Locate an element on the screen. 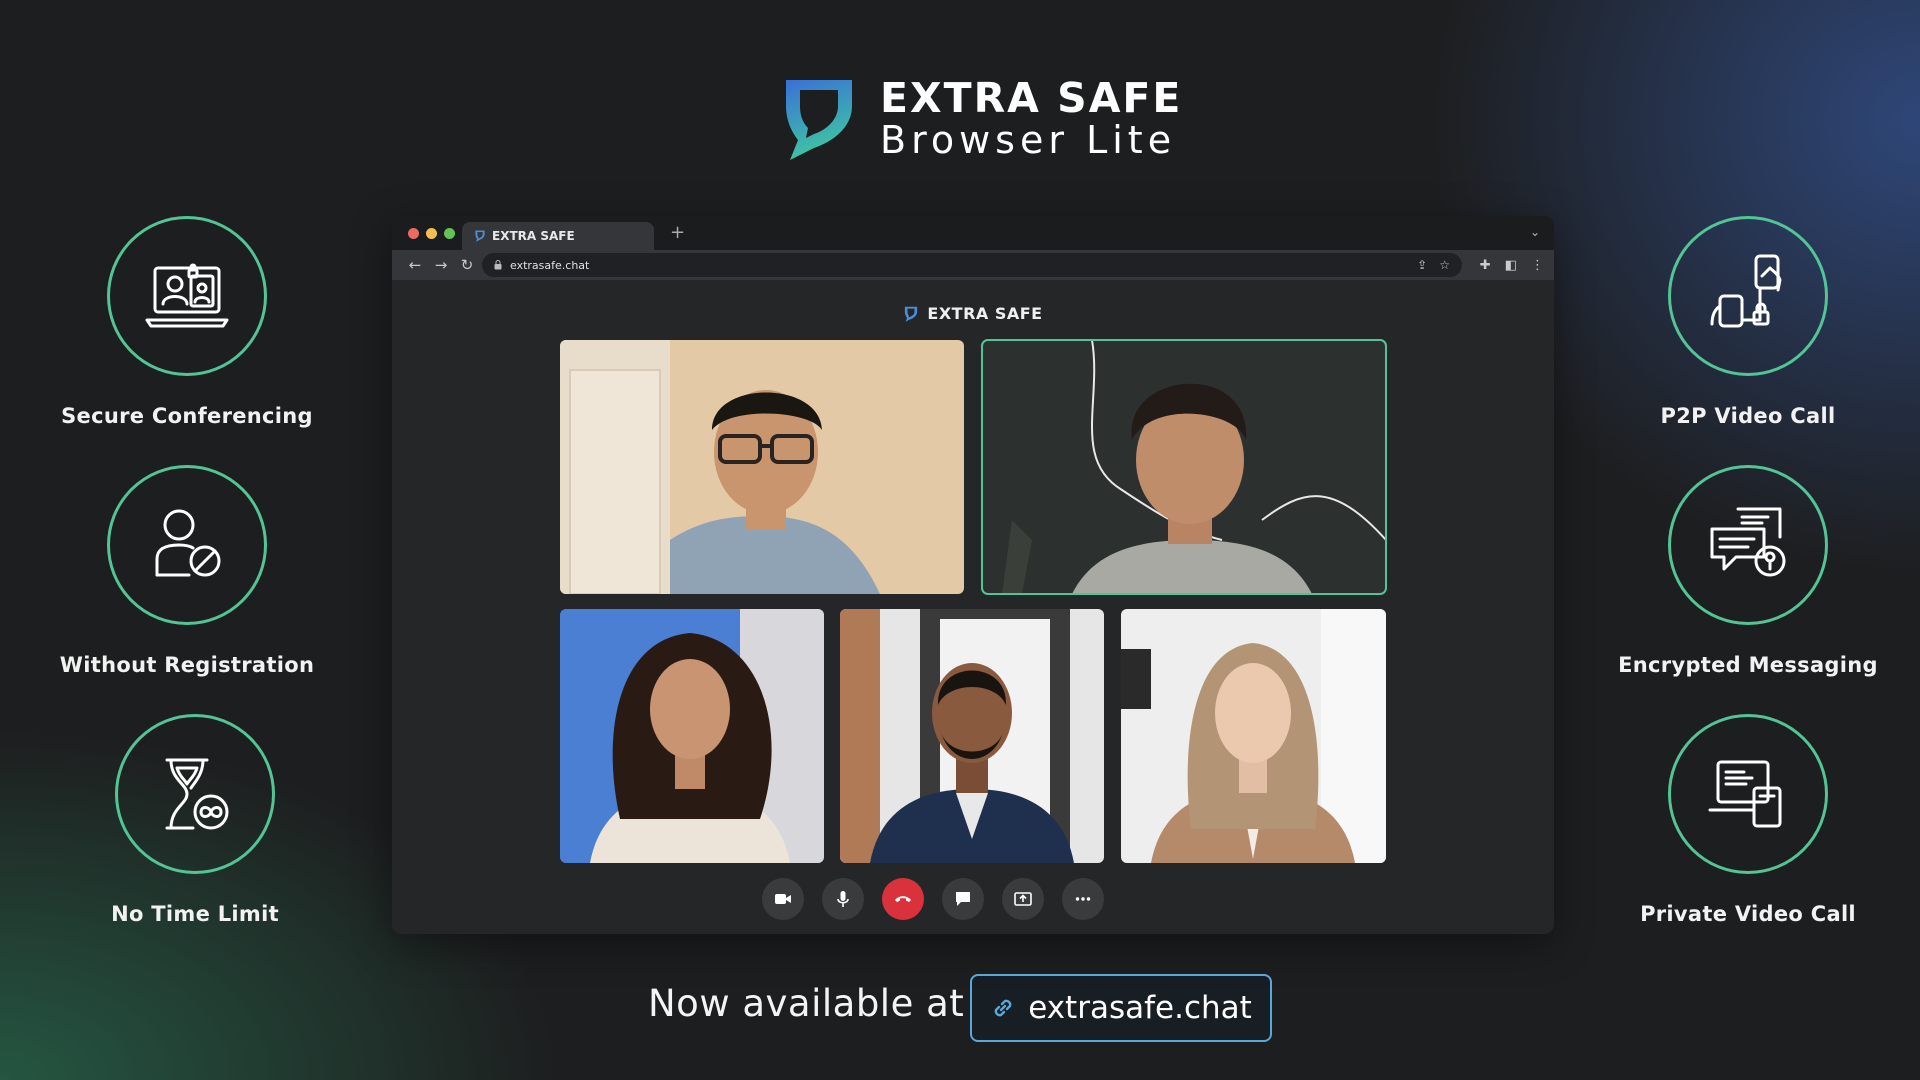 The width and height of the screenshot is (1920, 1080). feature-private-video-call: Private Video Call is located at coordinates (1748, 820).